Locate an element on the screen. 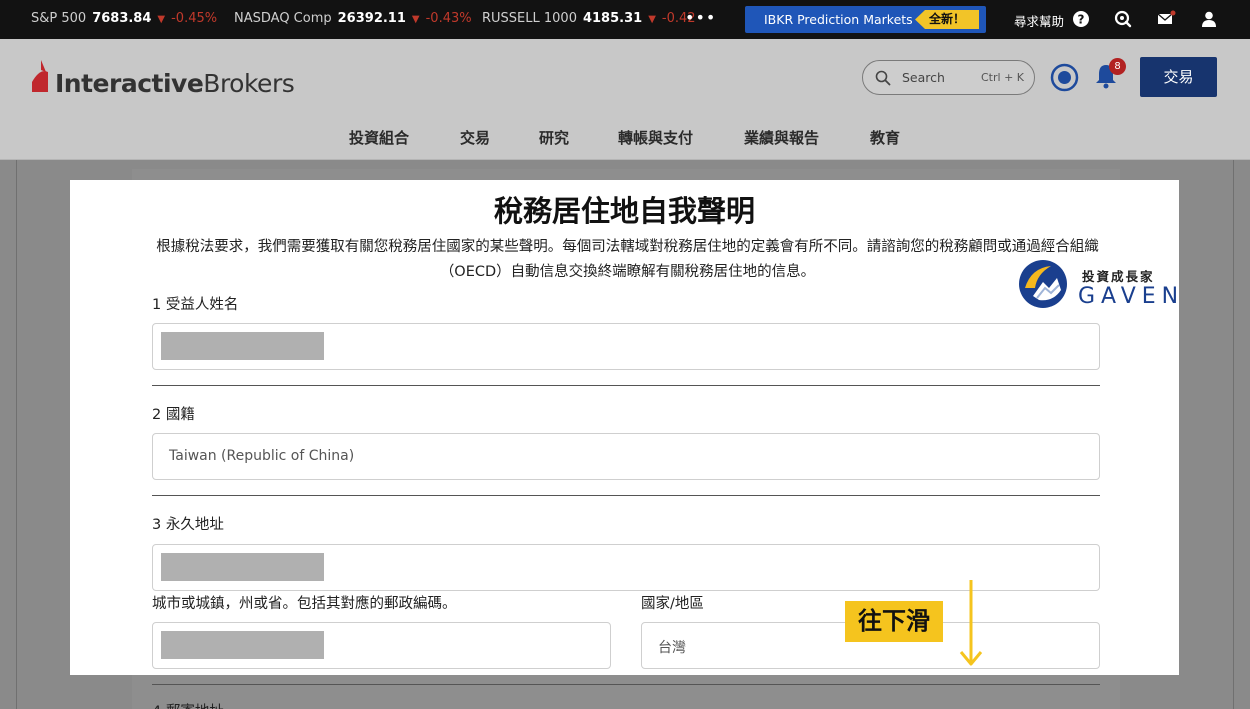  search-placeholder: Search is located at coordinates (923, 77).